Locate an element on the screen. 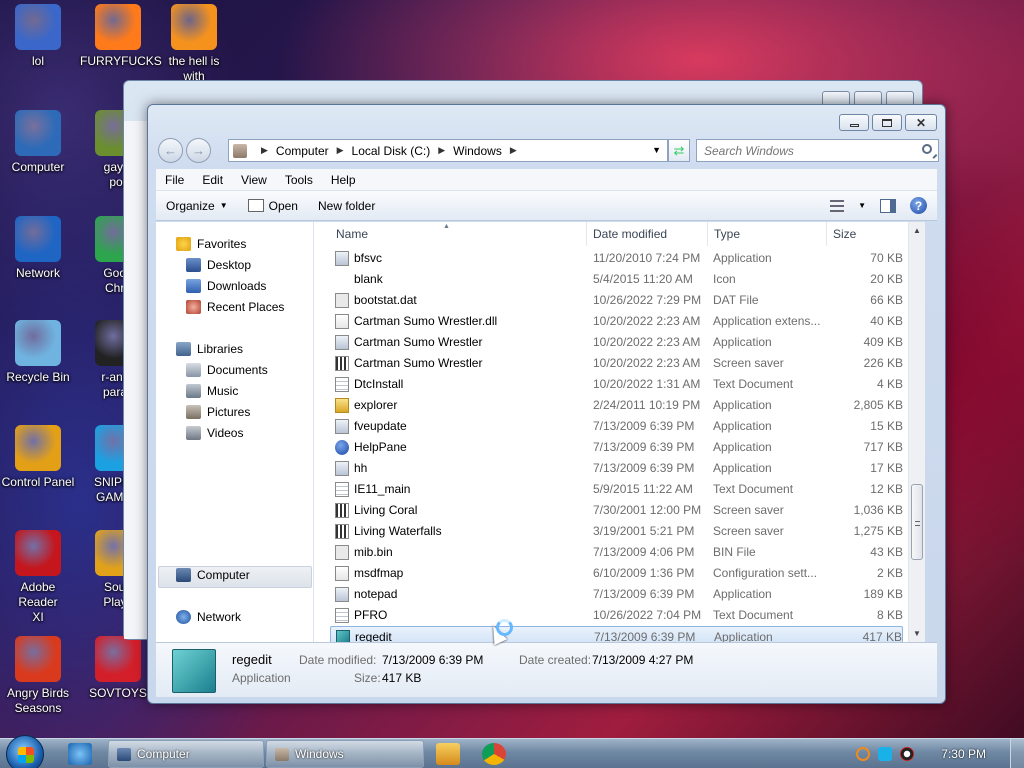 The height and width of the screenshot is (768, 1024). breadcrumb-windows: Windows is located at coordinates (477, 151).